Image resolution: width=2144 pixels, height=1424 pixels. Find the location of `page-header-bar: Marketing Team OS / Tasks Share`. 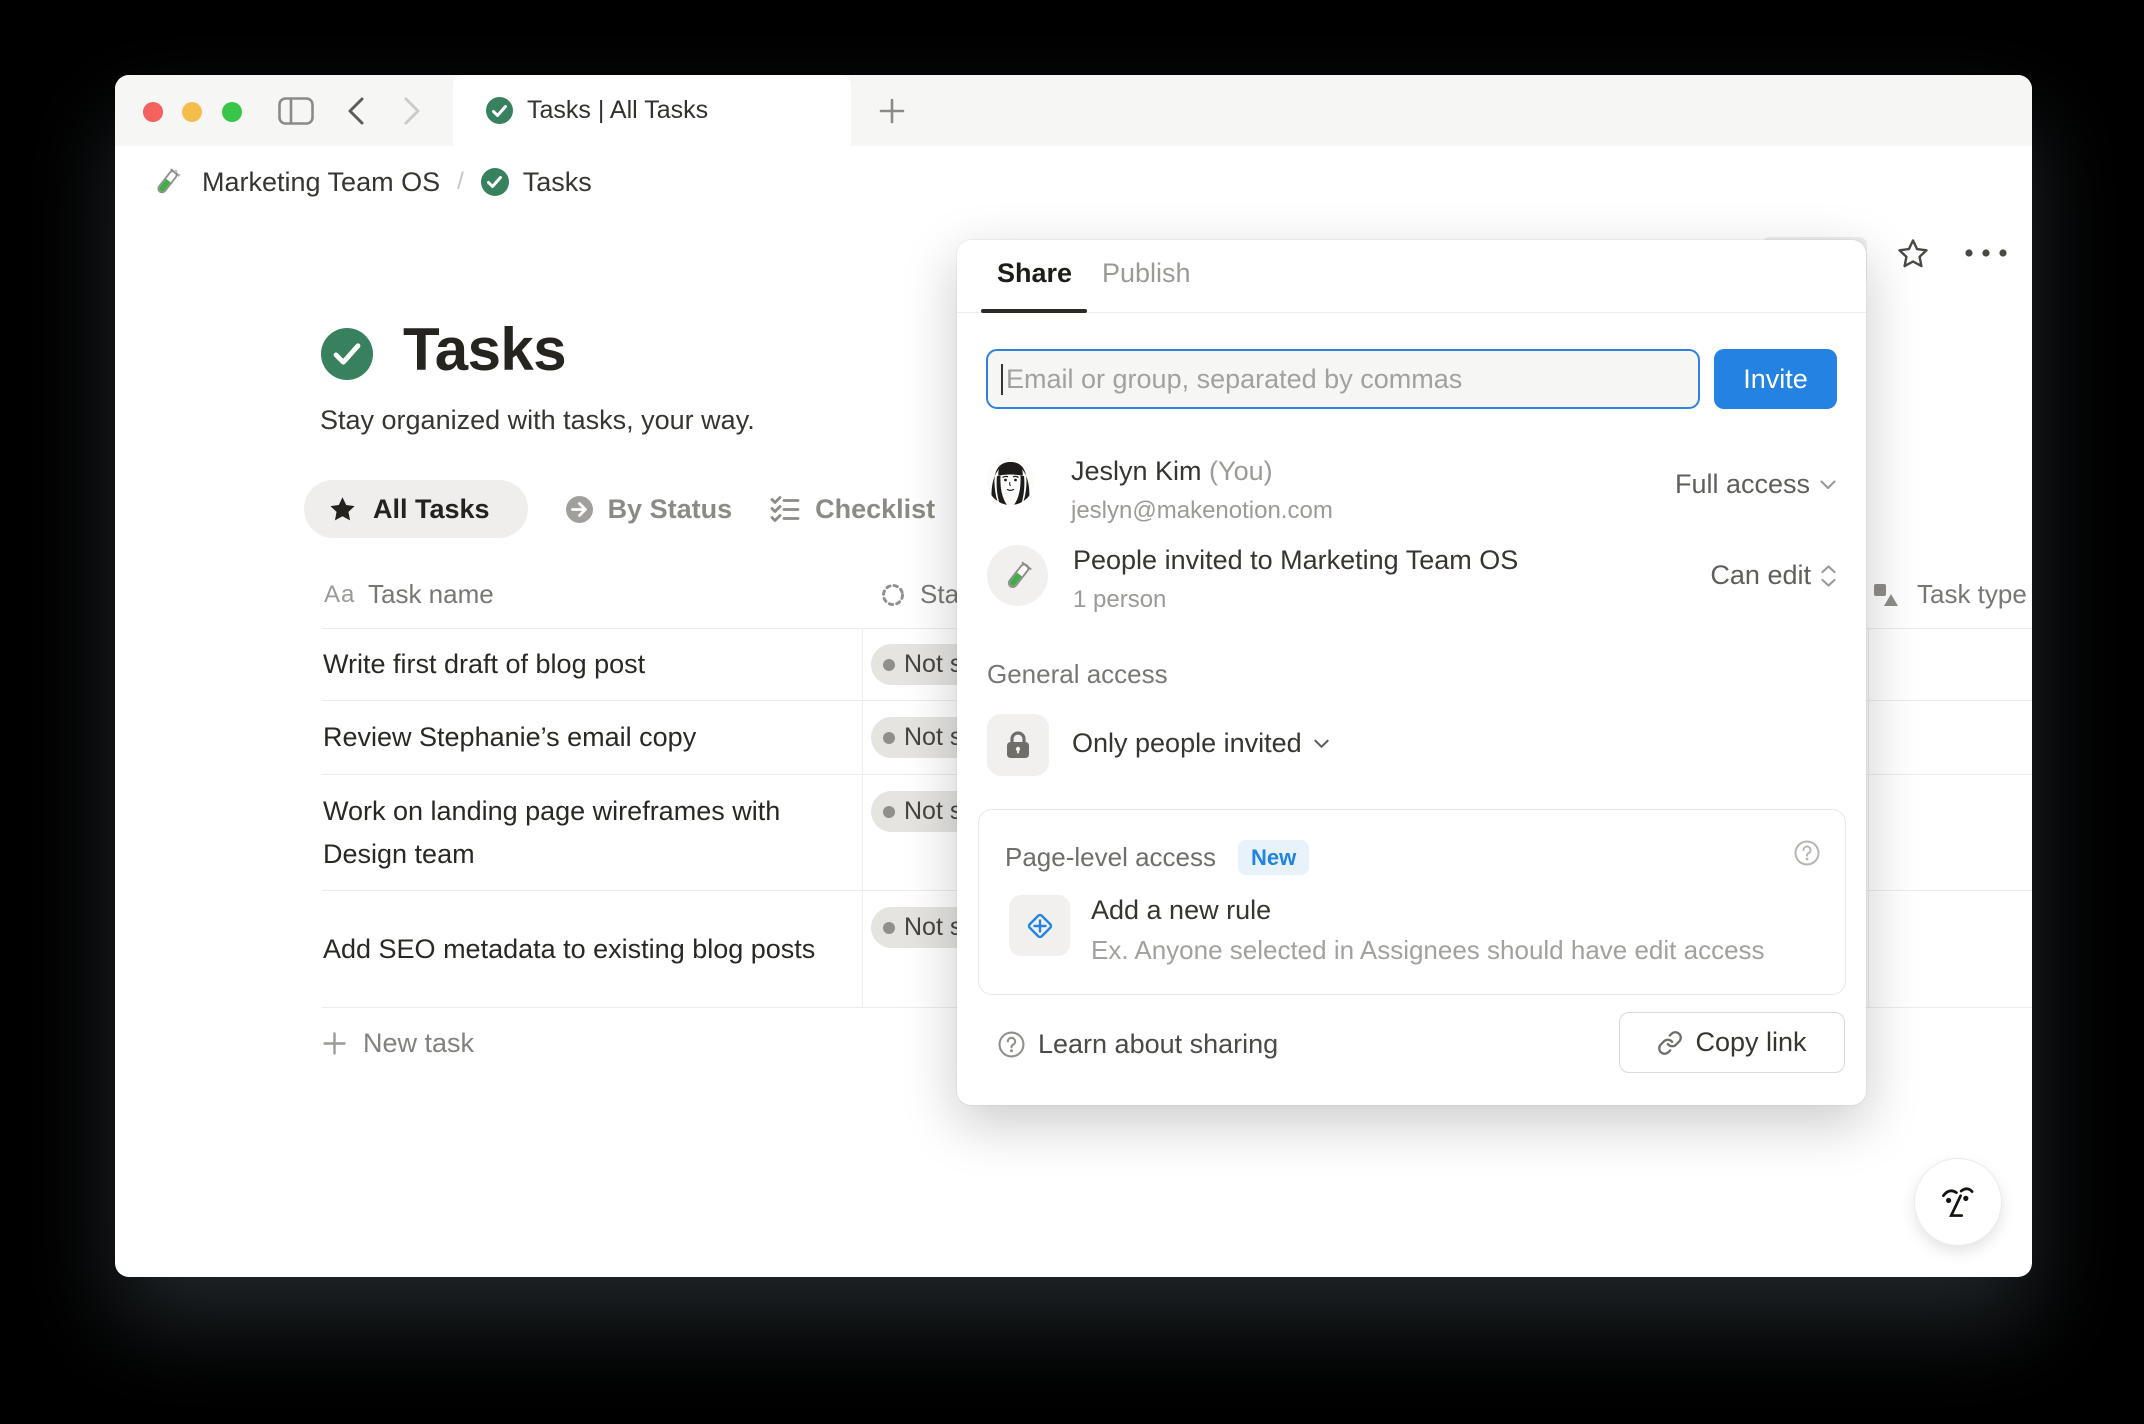

page-header-bar: Marketing Team OS / Tasks Share is located at coordinates (1073, 216).